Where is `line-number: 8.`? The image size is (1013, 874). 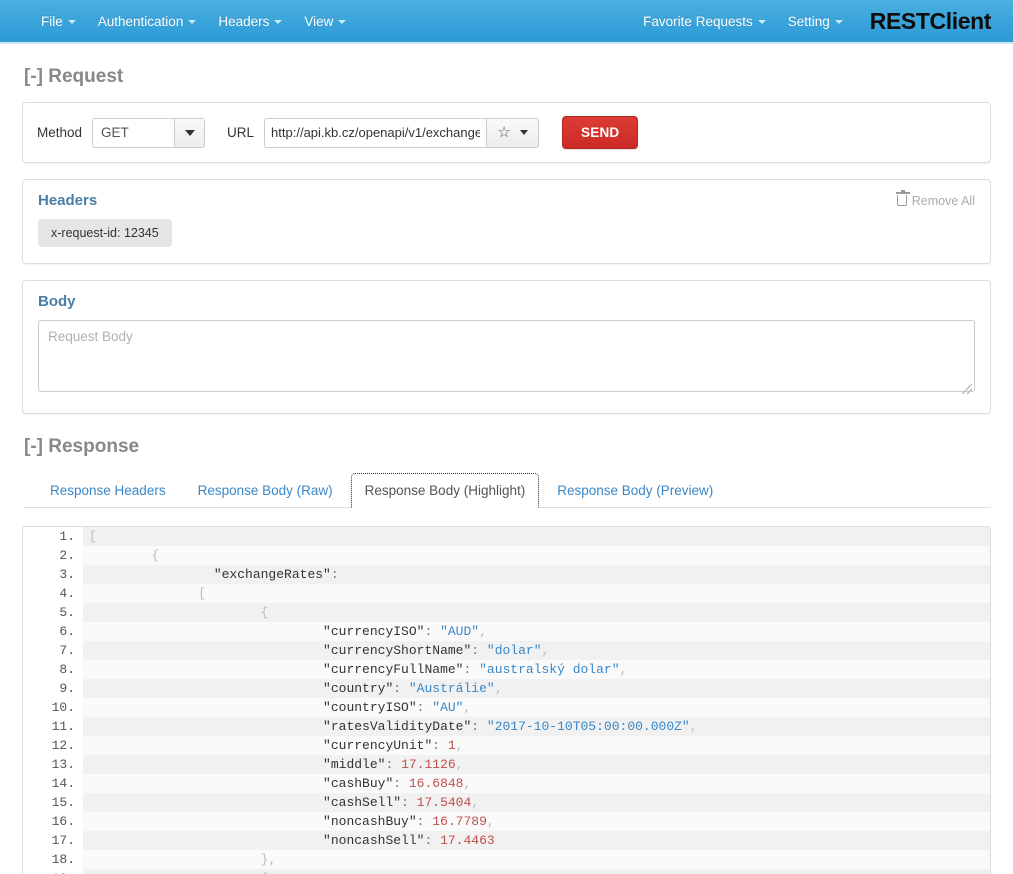 line-number: 8. is located at coordinates (53, 669).